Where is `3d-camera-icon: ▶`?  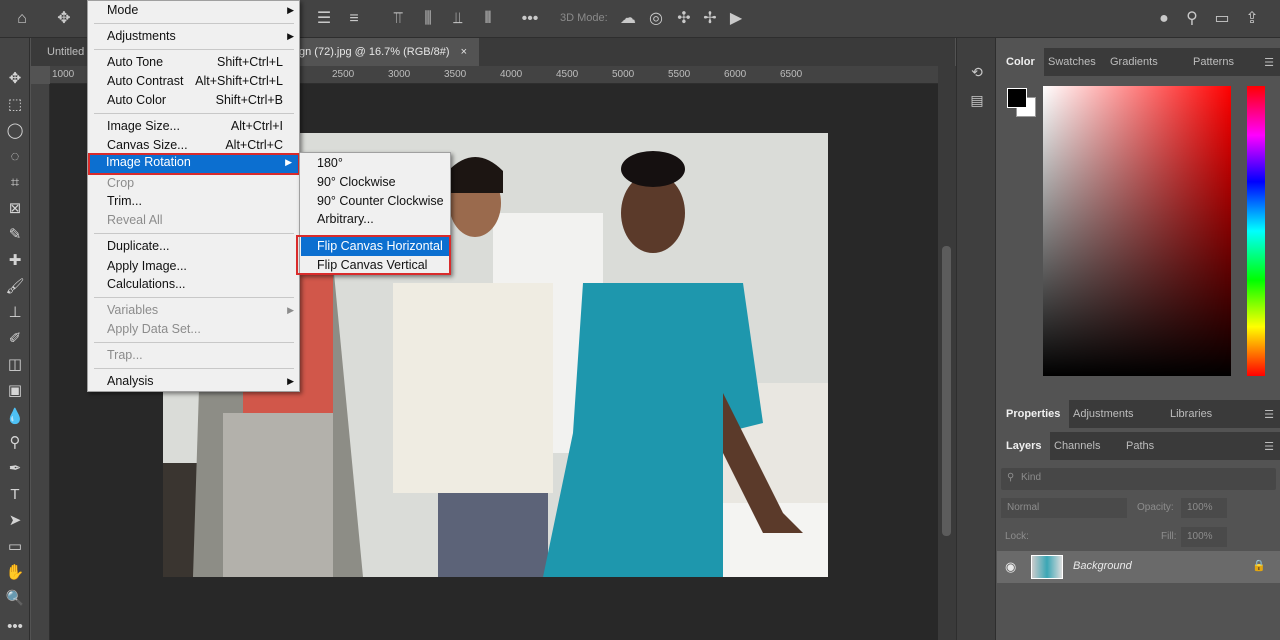
3d-camera-icon: ▶ is located at coordinates (736, 19).